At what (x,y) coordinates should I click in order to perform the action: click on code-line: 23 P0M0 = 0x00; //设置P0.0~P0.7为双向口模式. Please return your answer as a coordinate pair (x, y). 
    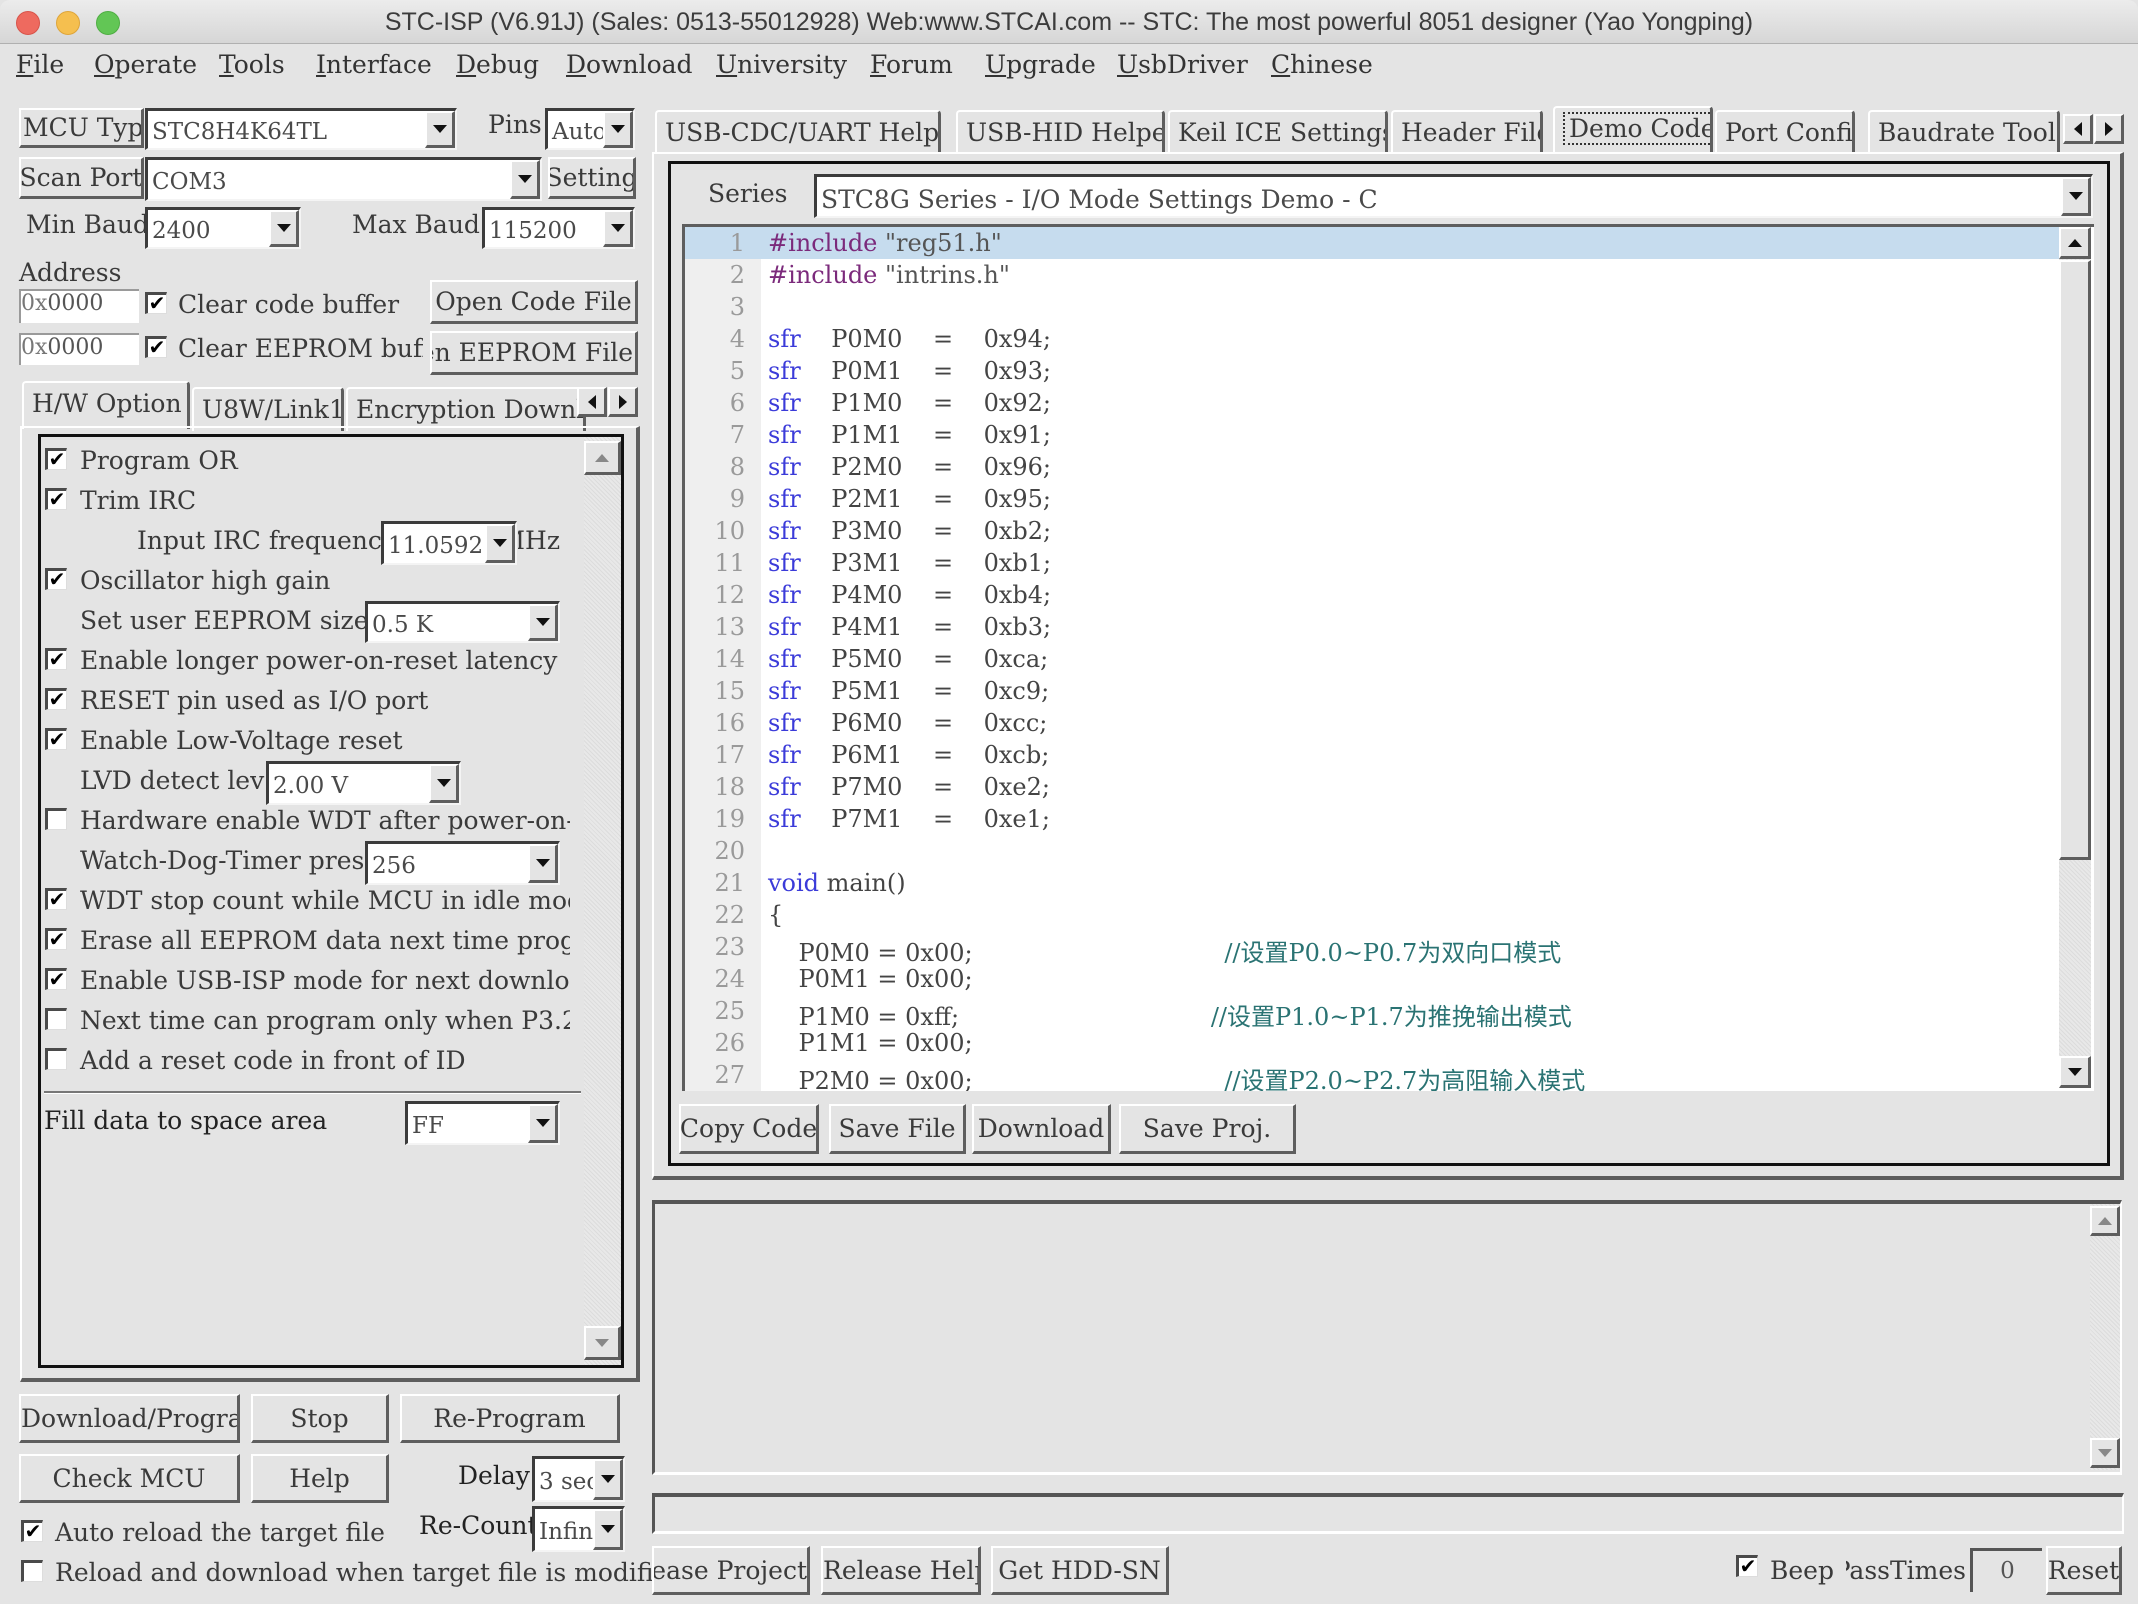
    Looking at the image, I should click on (1372, 949).